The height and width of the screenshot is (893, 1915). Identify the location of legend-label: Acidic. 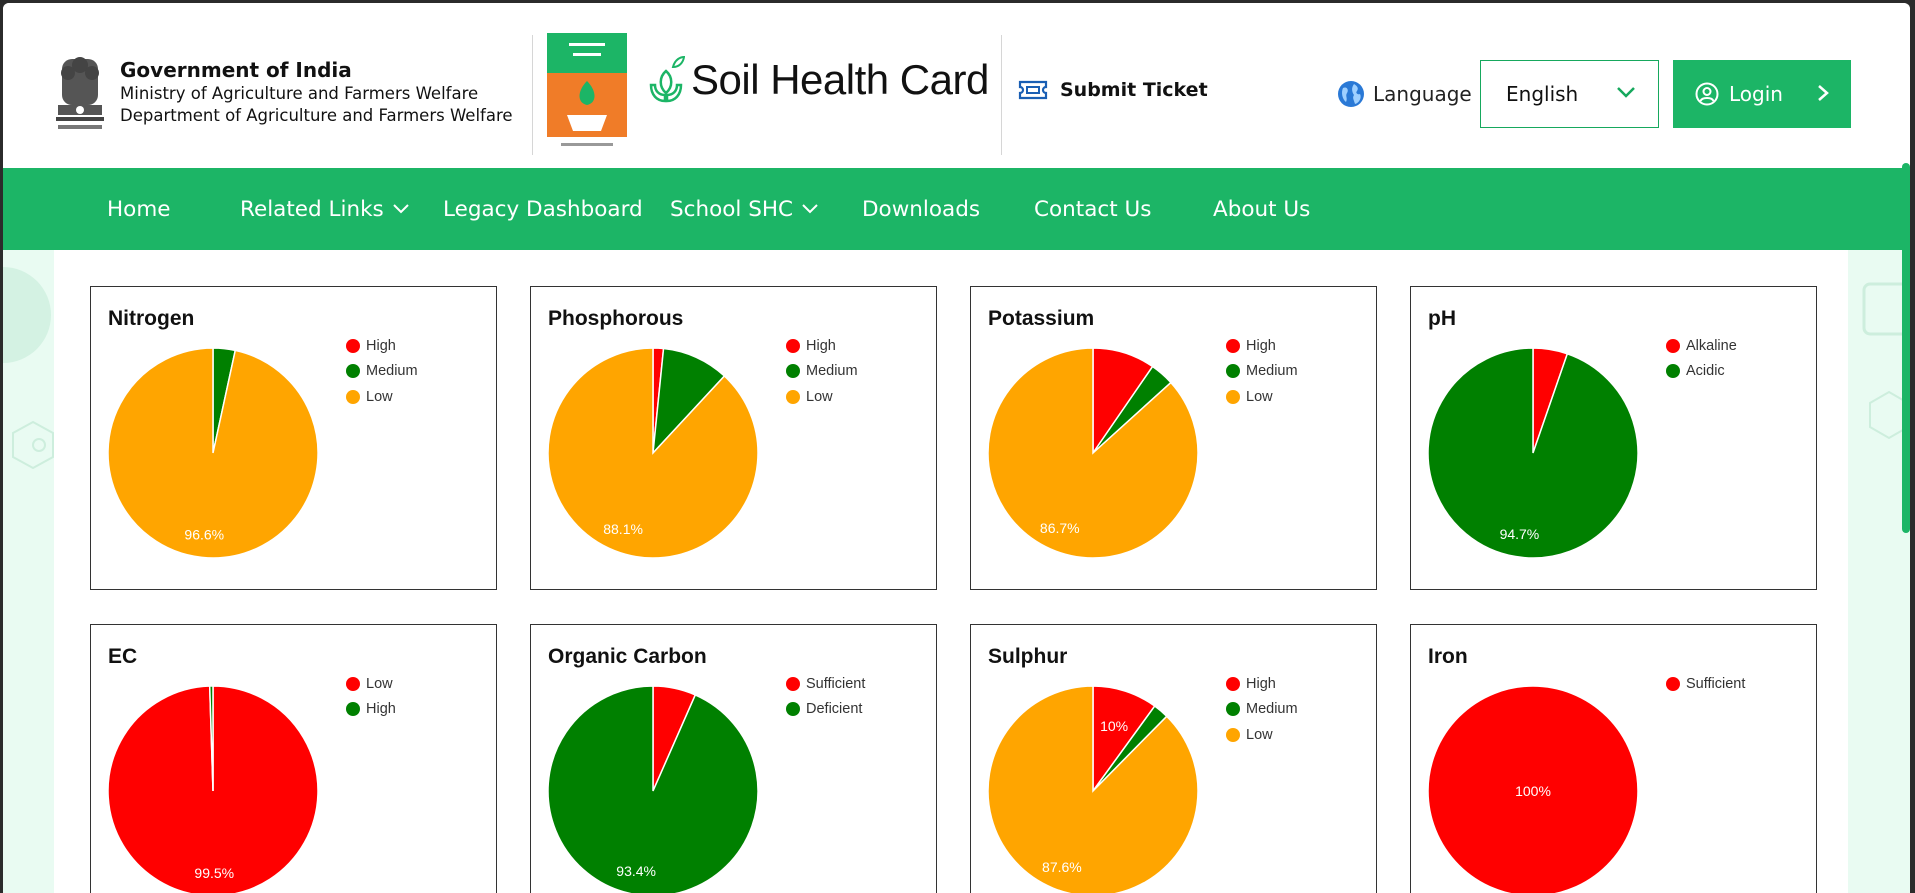
(1705, 371).